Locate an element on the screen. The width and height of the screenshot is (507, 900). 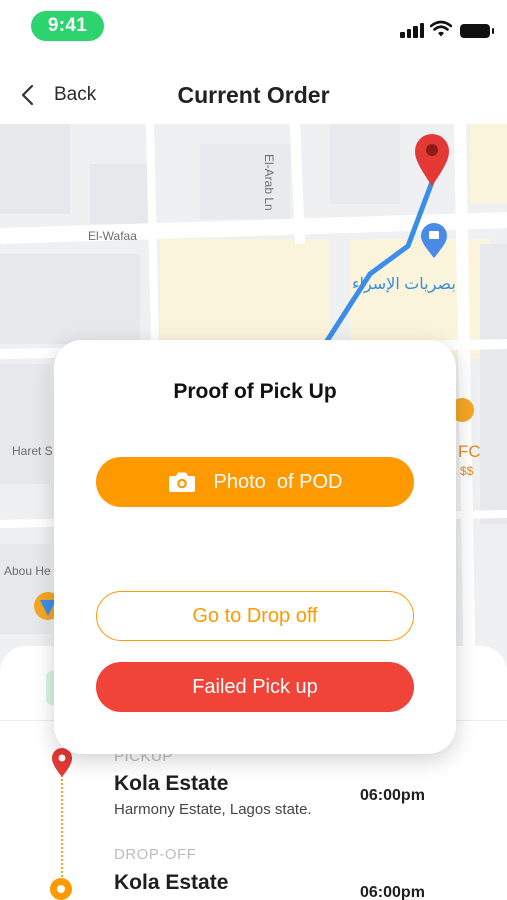
photo-pod-button: Photo of POD is located at coordinates (255, 482).